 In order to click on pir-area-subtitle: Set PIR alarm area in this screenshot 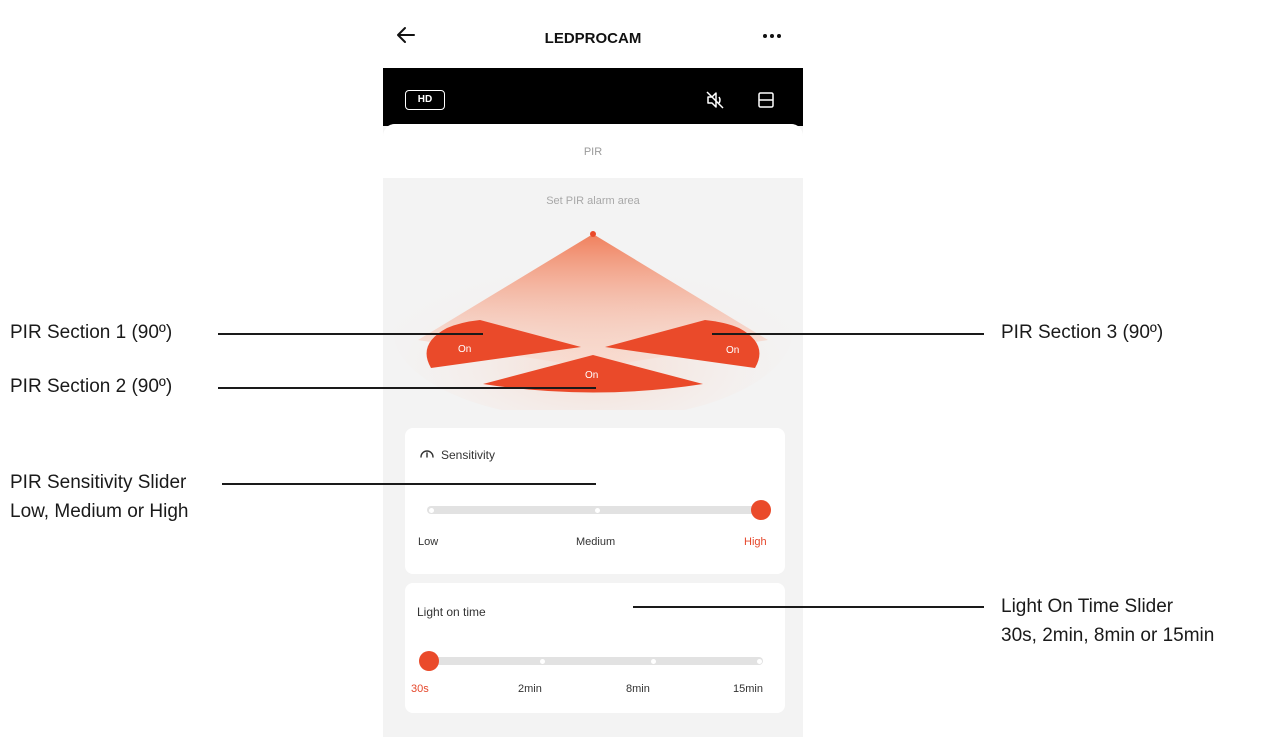, I will do `click(593, 201)`.